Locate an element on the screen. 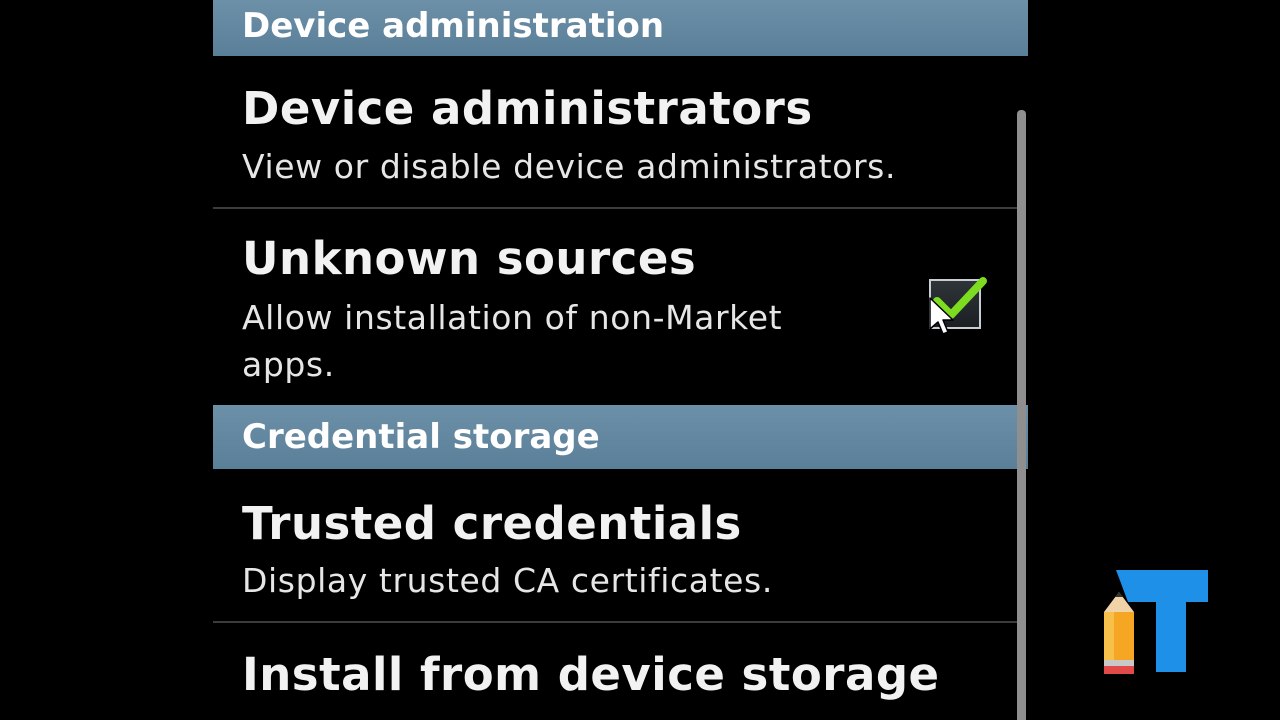 The width and height of the screenshot is (1280, 720). pref-summary: View or disable device administrators. is located at coordinates (569, 166).